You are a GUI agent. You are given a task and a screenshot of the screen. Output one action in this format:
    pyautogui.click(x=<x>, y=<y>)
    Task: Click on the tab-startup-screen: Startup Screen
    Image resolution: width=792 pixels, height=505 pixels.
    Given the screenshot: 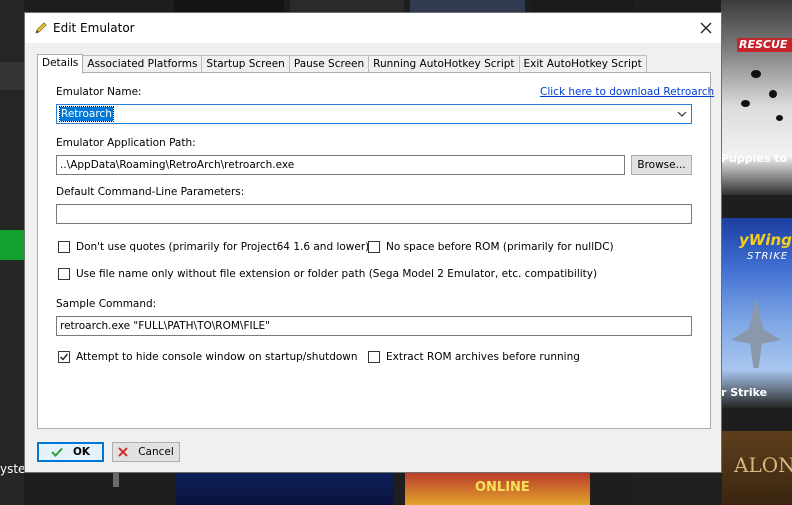 What is the action you would take?
    pyautogui.click(x=245, y=64)
    